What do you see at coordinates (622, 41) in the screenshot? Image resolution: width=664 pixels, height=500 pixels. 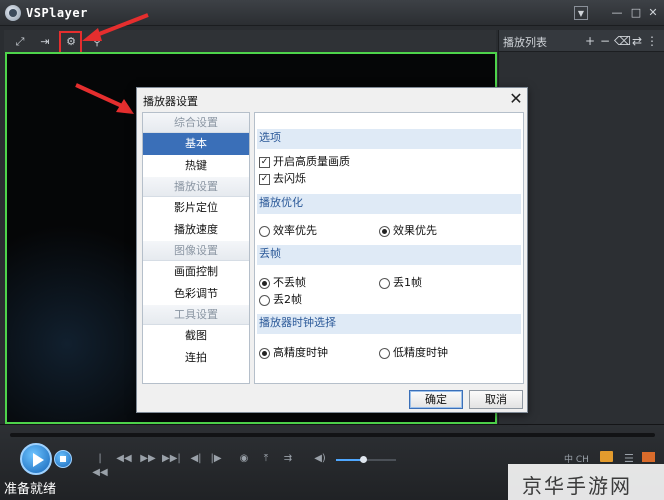 I see `trash-icon: ⌫` at bounding box center [622, 41].